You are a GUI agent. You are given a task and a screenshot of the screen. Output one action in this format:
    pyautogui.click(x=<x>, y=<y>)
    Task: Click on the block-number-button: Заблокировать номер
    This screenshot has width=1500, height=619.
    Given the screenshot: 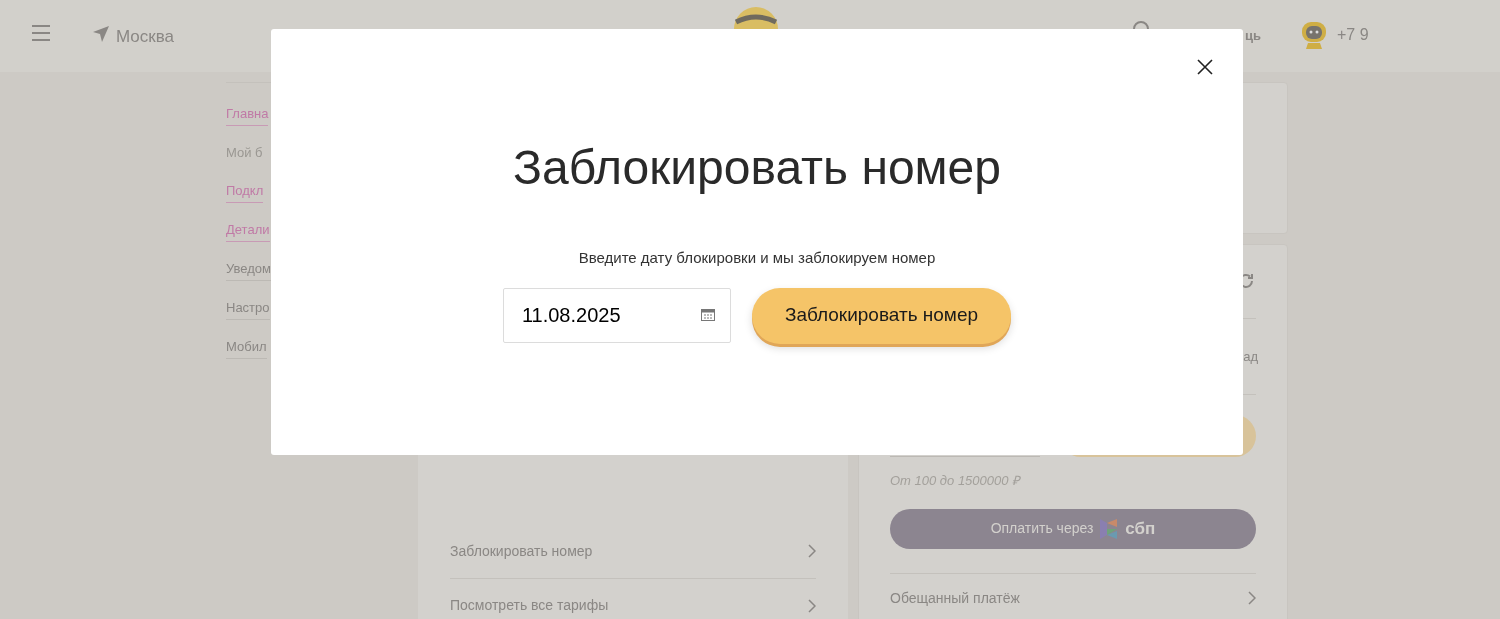 What is the action you would take?
    pyautogui.click(x=881, y=315)
    